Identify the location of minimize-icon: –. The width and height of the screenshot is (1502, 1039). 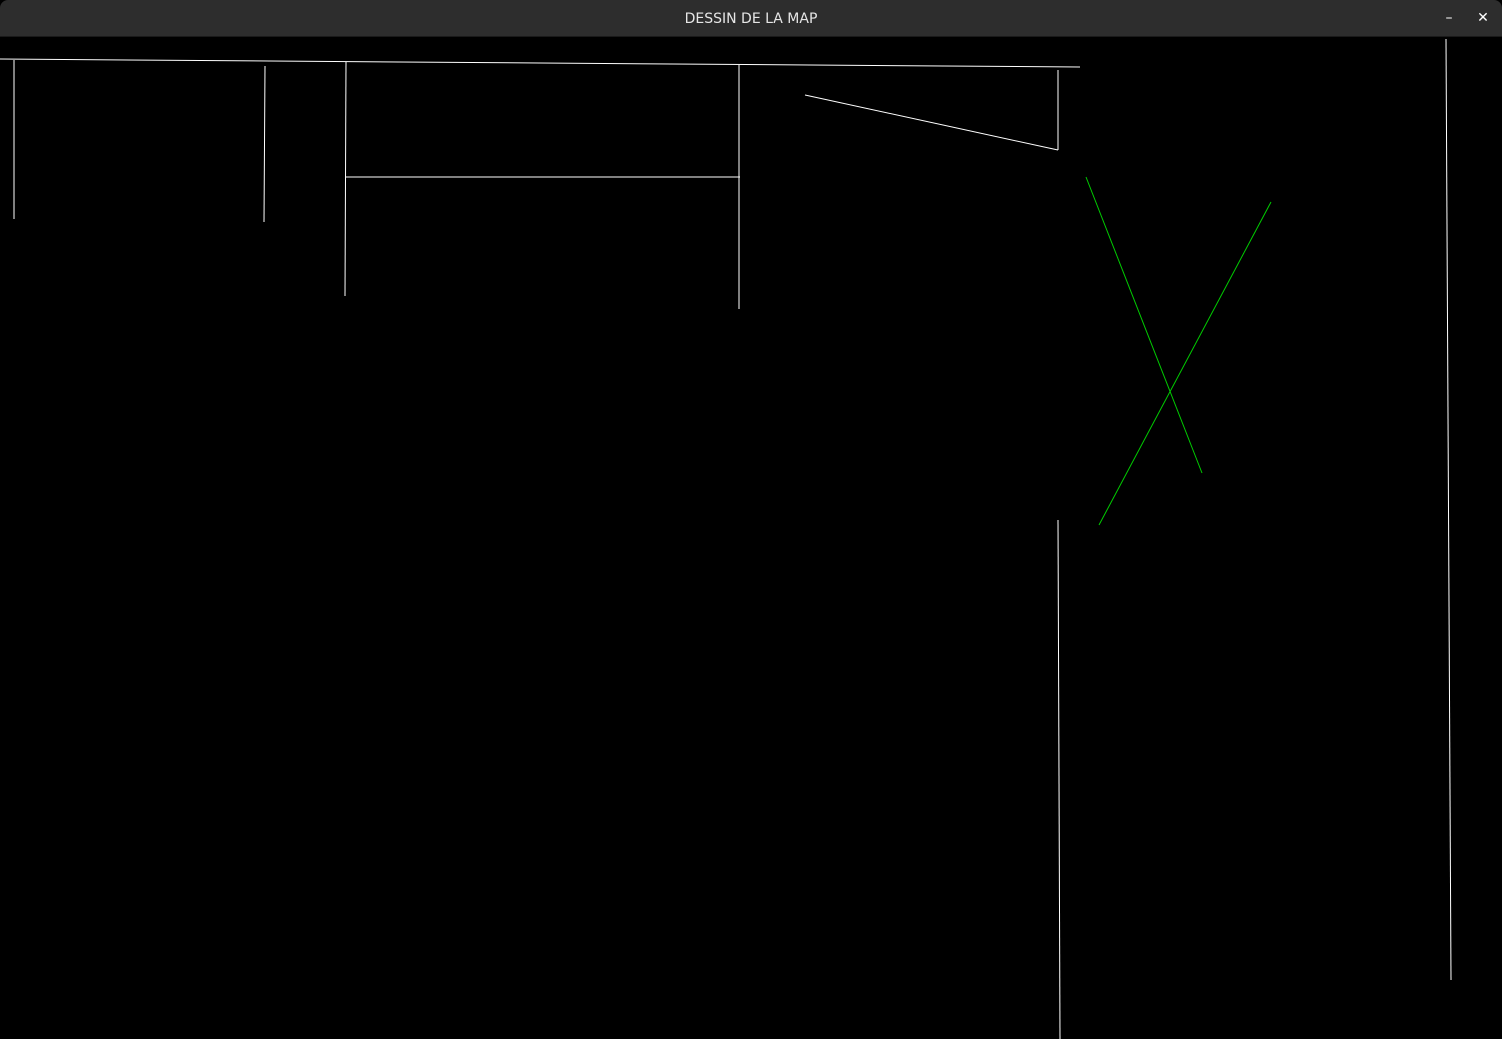
(1449, 18).